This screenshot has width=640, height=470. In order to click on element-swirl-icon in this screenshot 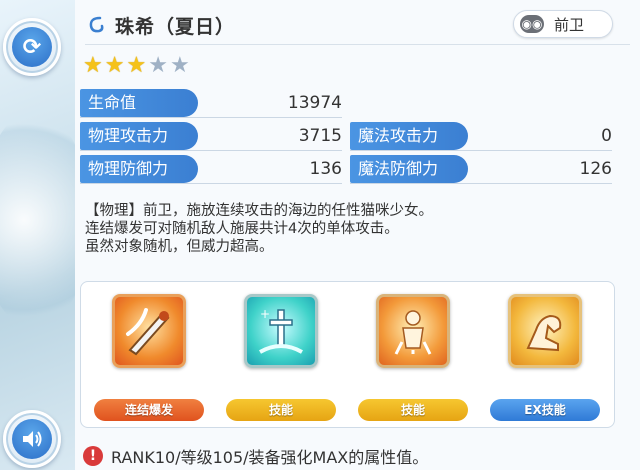, I will do `click(96, 25)`.